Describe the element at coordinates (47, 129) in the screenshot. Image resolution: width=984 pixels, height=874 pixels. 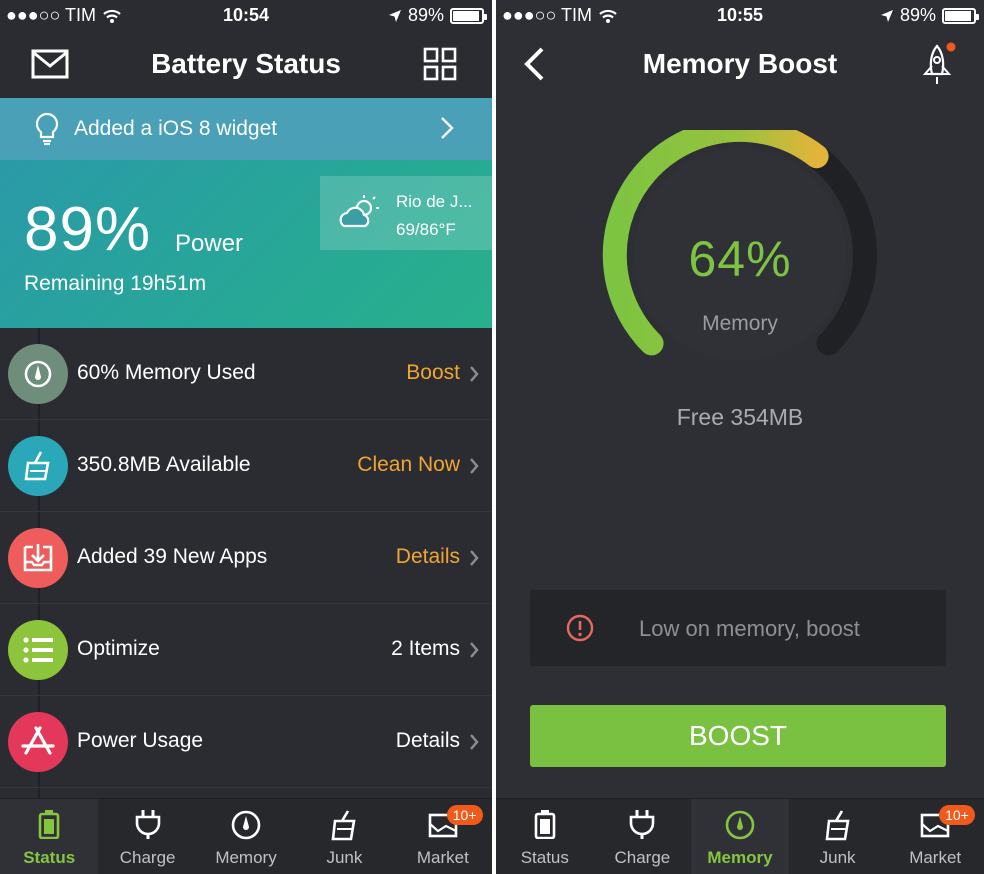
I see `lightbulb-icon` at that location.